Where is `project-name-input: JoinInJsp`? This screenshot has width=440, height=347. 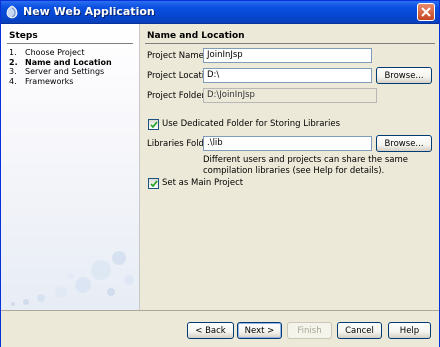 project-name-input: JoinInJsp is located at coordinates (287, 55).